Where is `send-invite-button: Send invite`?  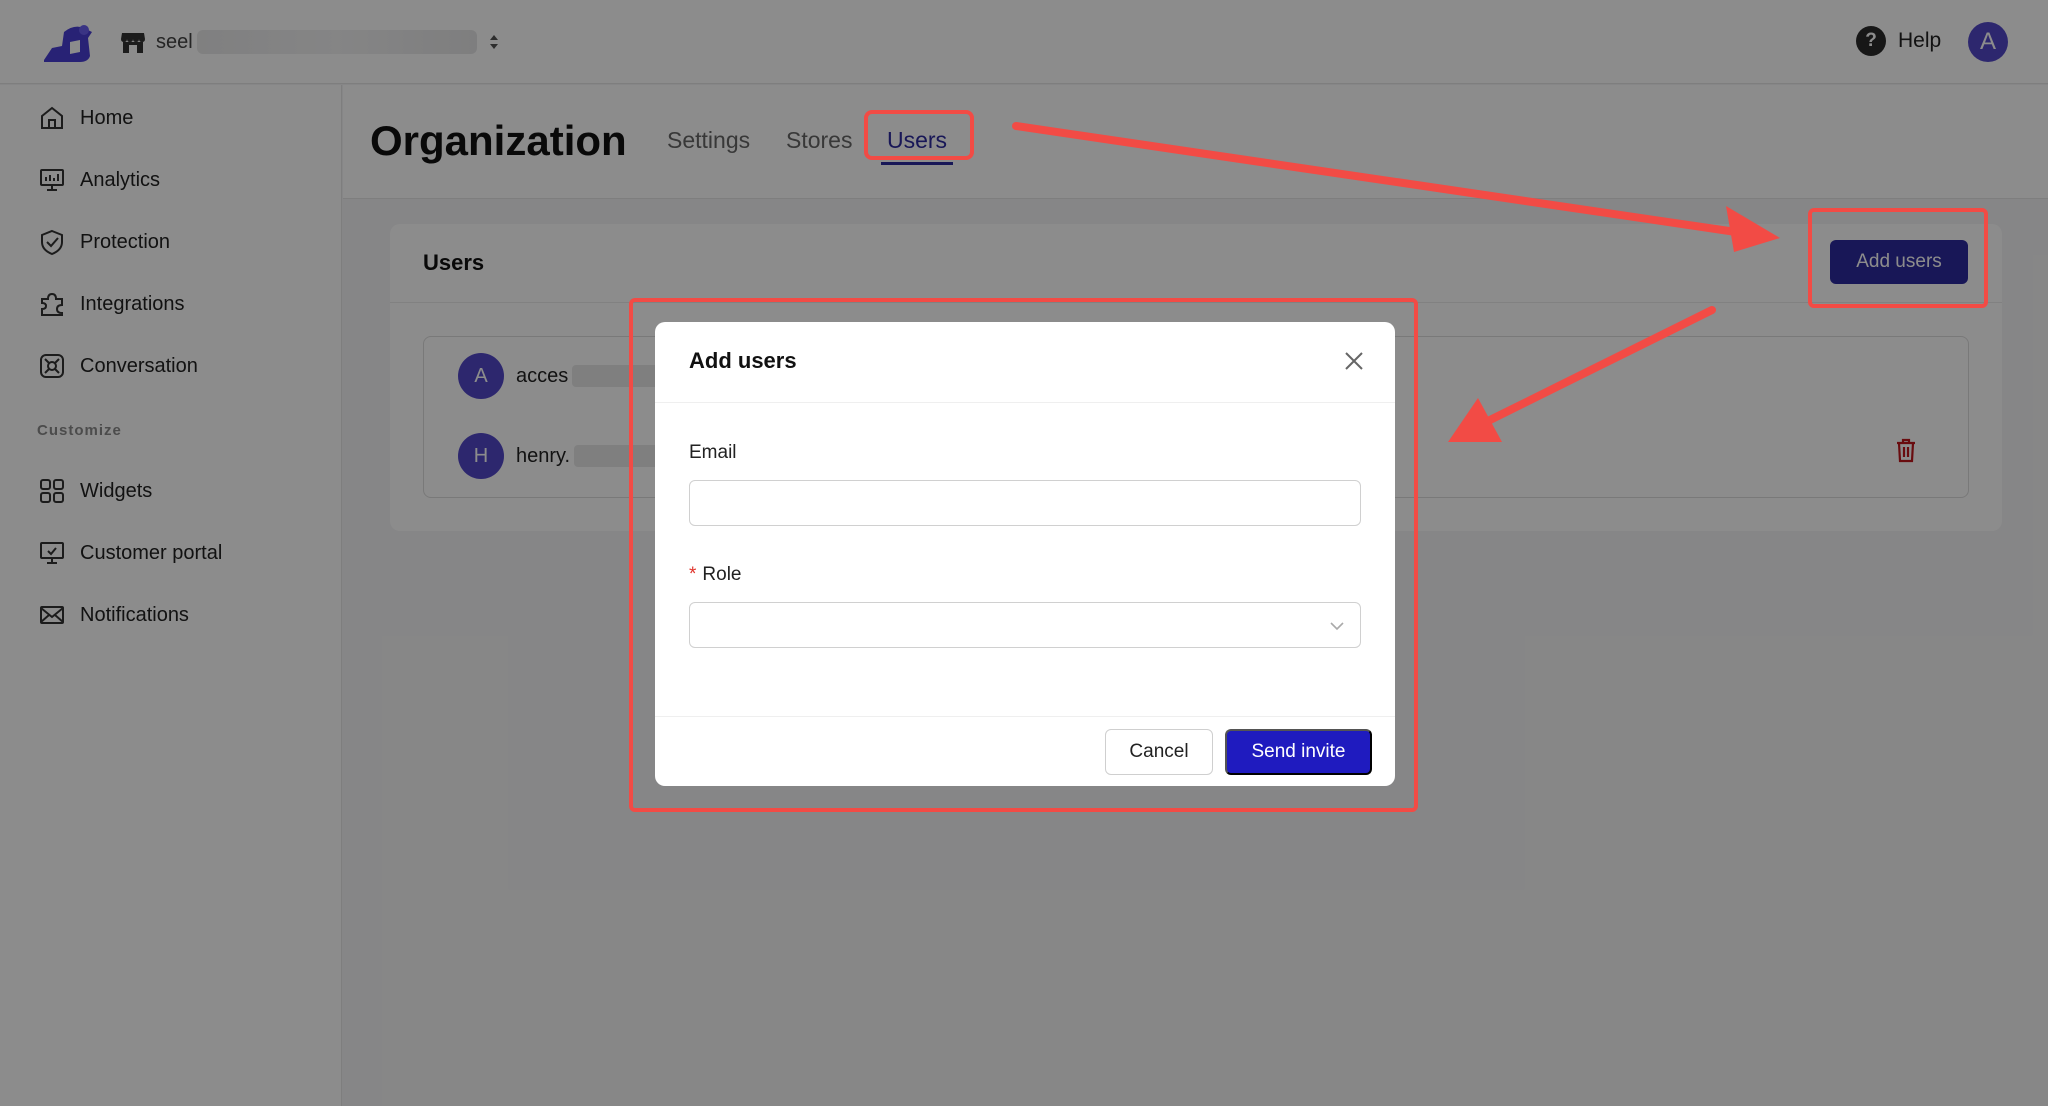 send-invite-button: Send invite is located at coordinates (1298, 752).